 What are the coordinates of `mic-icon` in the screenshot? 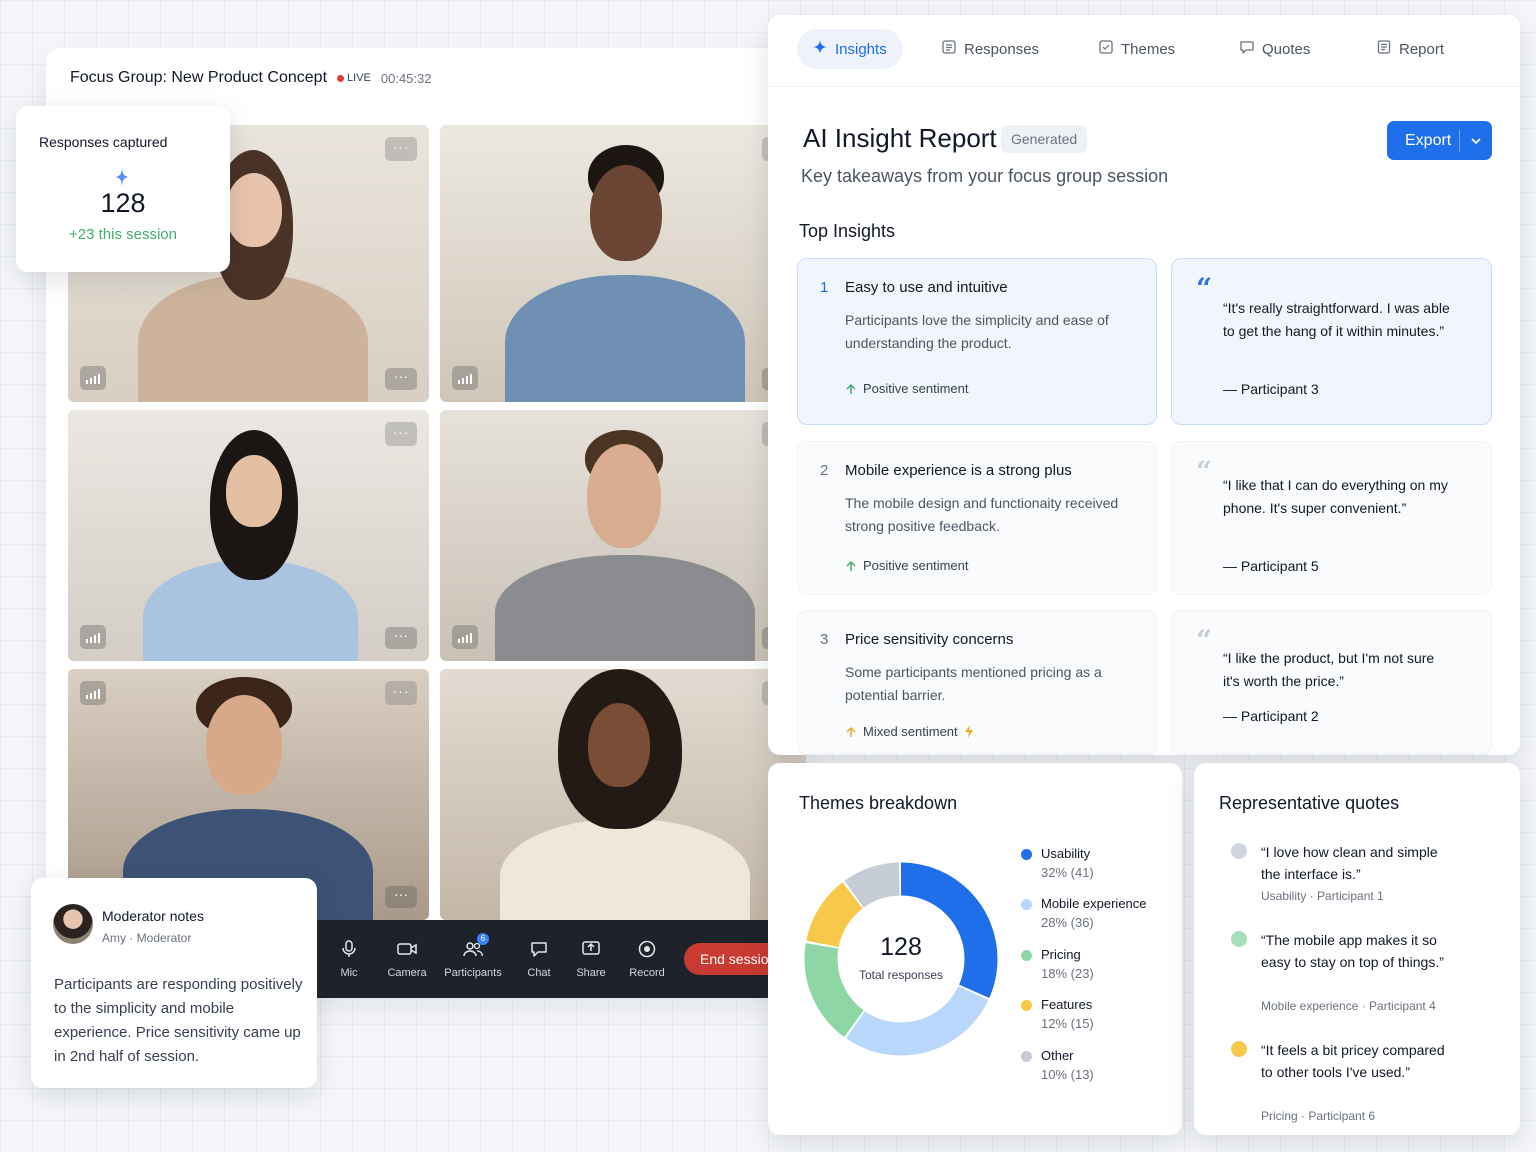 It's located at (349, 949).